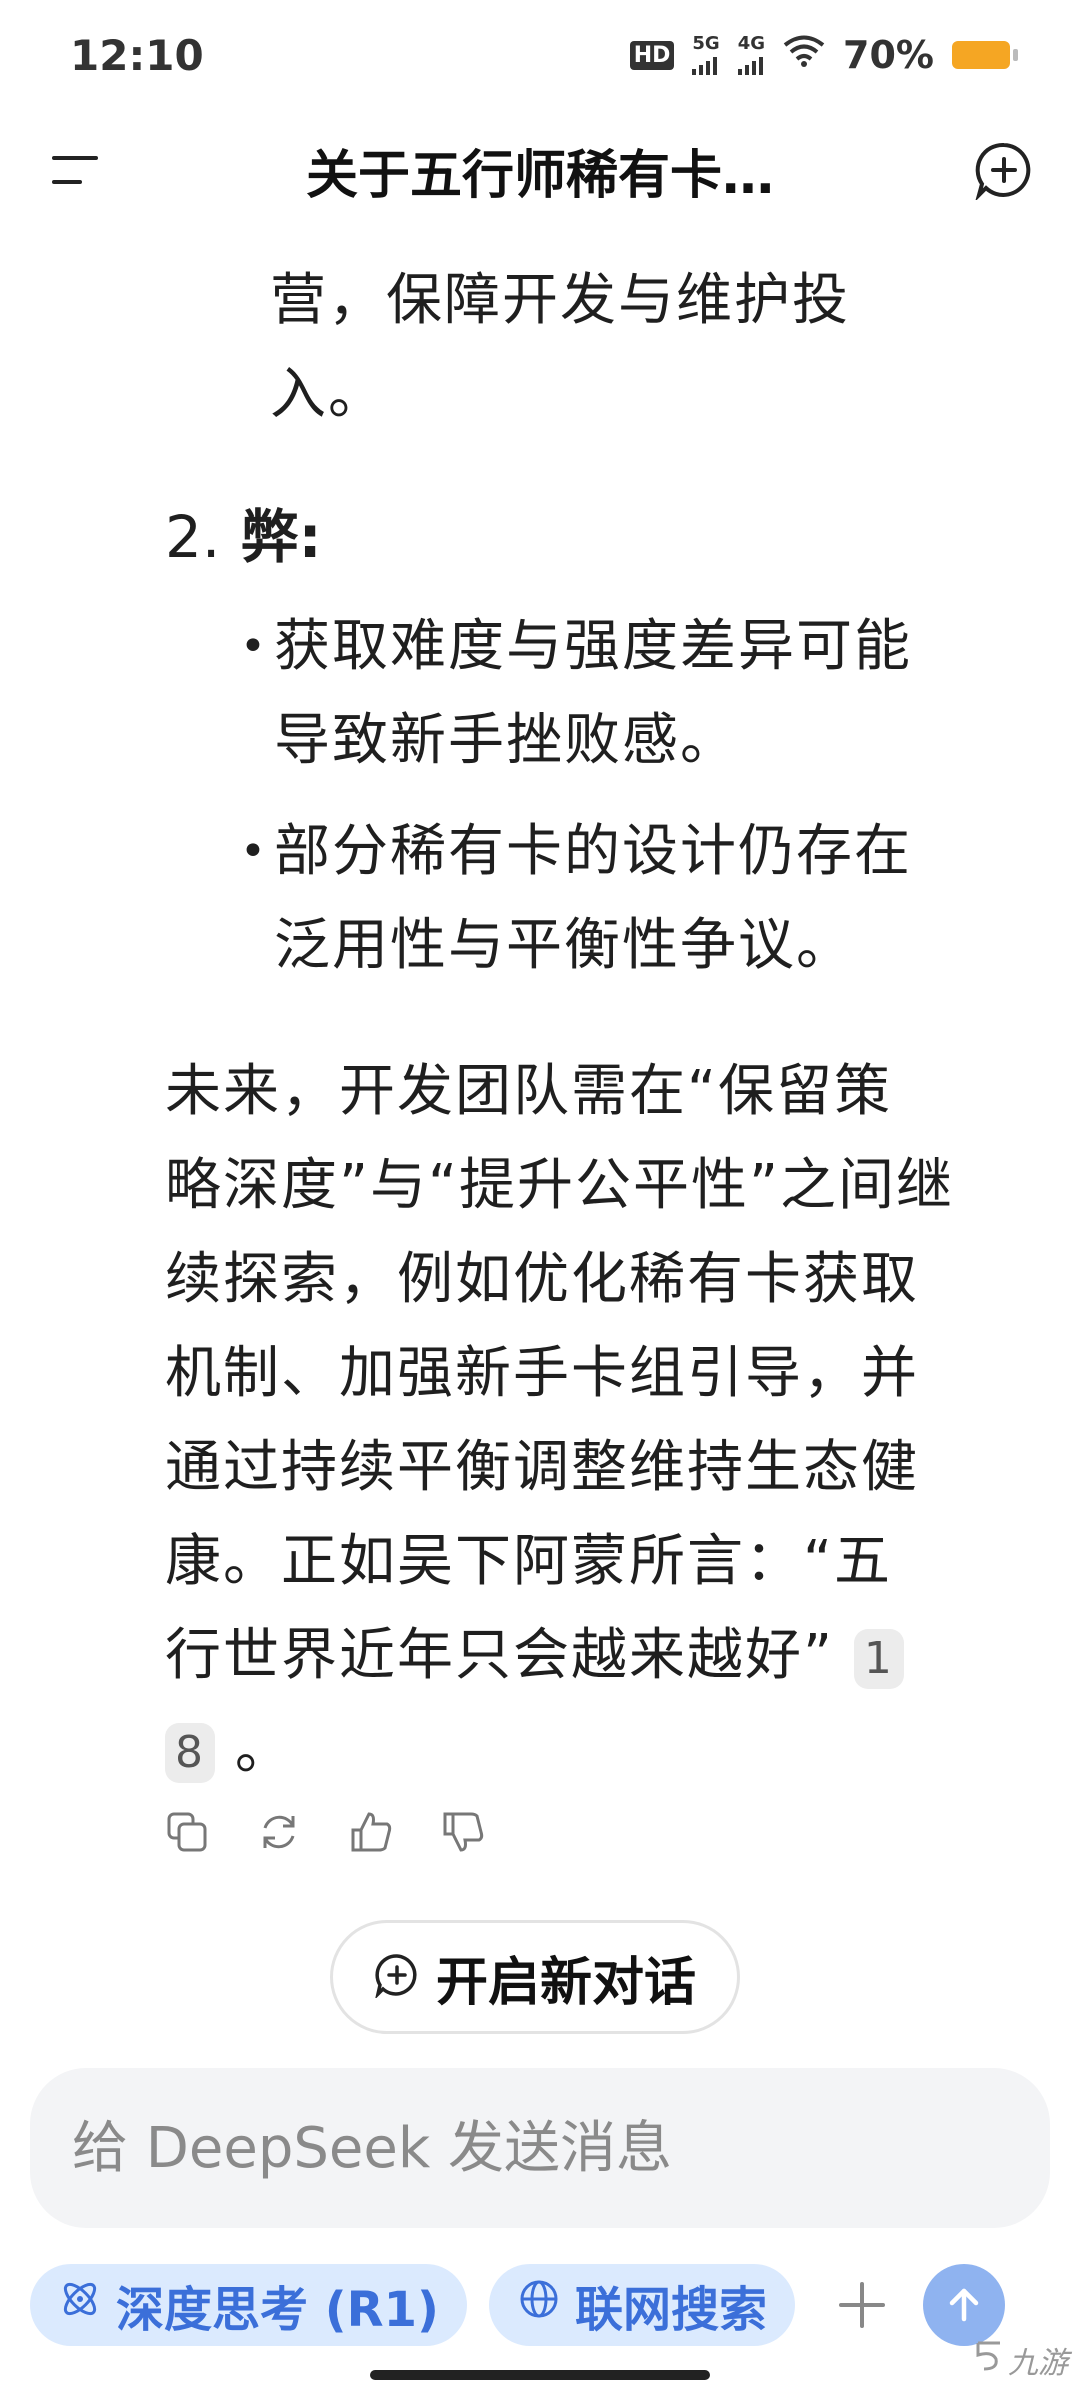 The width and height of the screenshot is (1080, 2388). I want to click on add-attachment-button, so click(862, 2305).